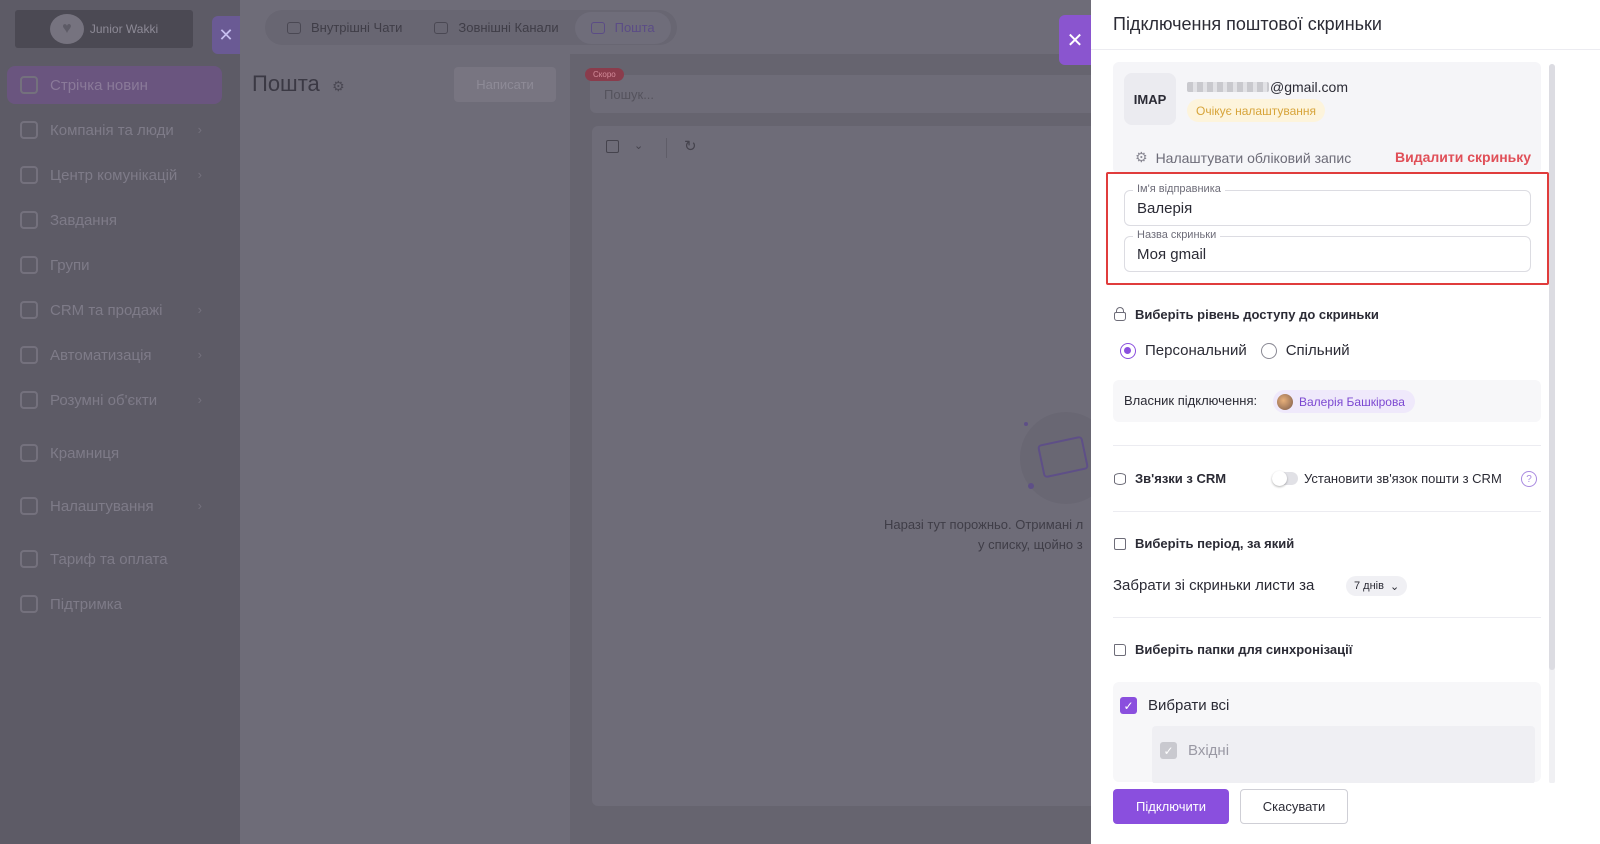  I want to click on period-heading-text: Виберіть період, за який, so click(1215, 543).